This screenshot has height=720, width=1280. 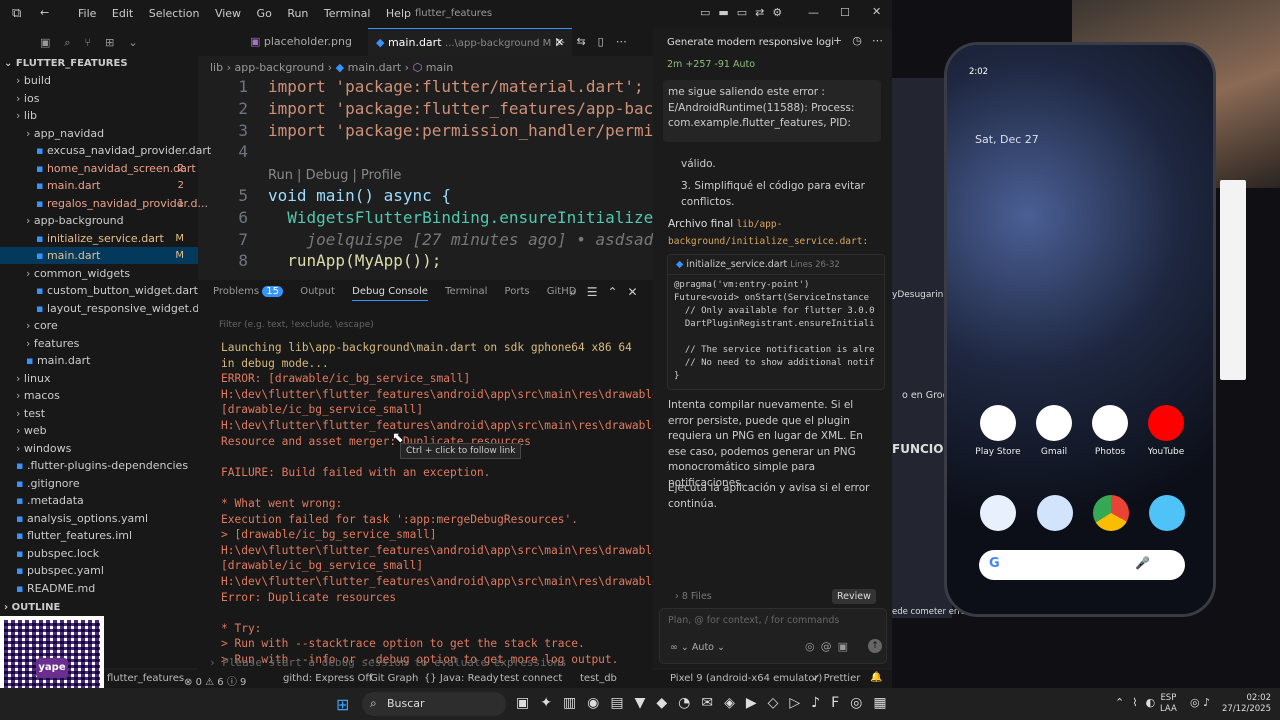 What do you see at coordinates (876, 677) in the screenshot?
I see `bell-icon: 🔔` at bounding box center [876, 677].